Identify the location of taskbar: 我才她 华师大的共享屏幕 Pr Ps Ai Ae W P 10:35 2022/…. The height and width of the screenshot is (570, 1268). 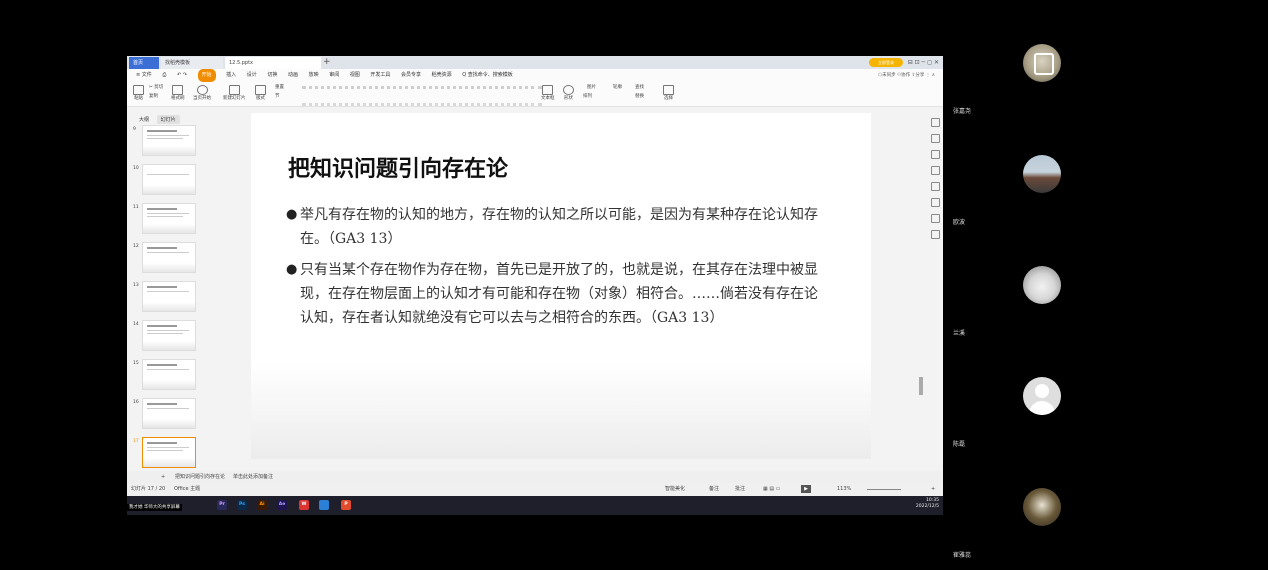
(535, 505).